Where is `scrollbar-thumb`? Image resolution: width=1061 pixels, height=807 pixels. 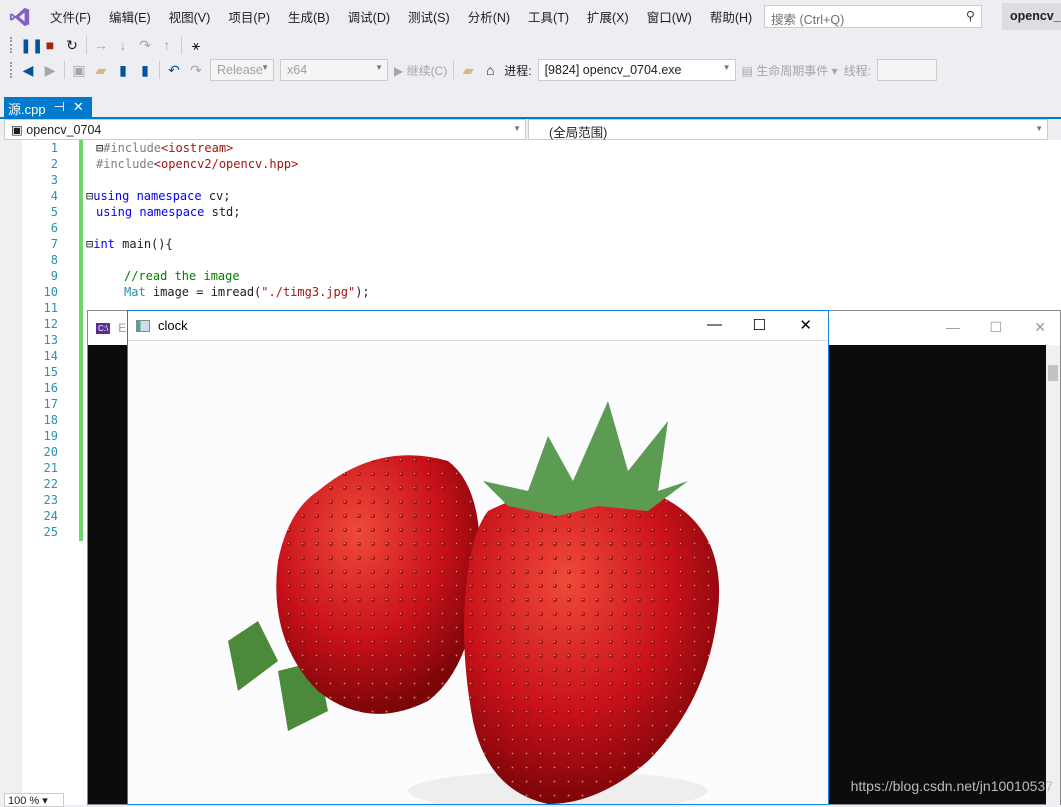 scrollbar-thumb is located at coordinates (1053, 373).